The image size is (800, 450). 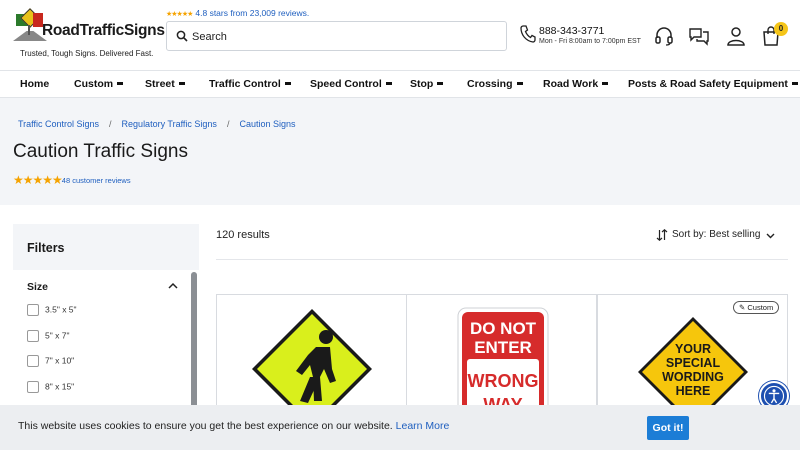 I want to click on site-rating-text: 4.8 stars from 23,009 reviews., so click(x=252, y=13).